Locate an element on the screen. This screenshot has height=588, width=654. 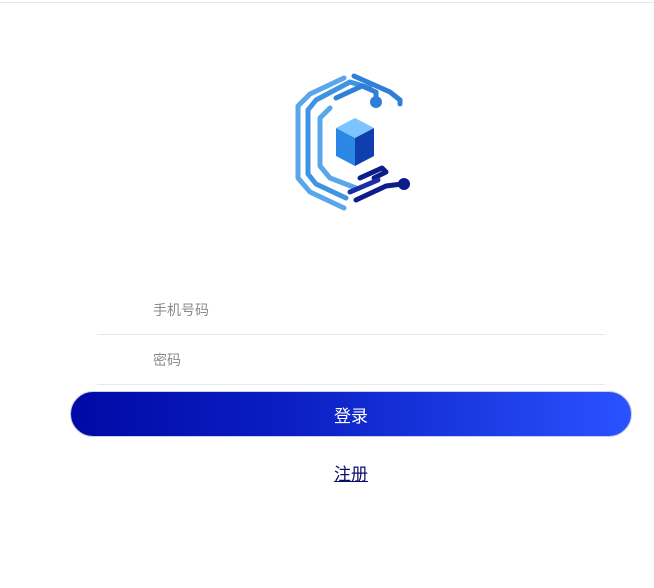
password-input is located at coordinates (373, 361).